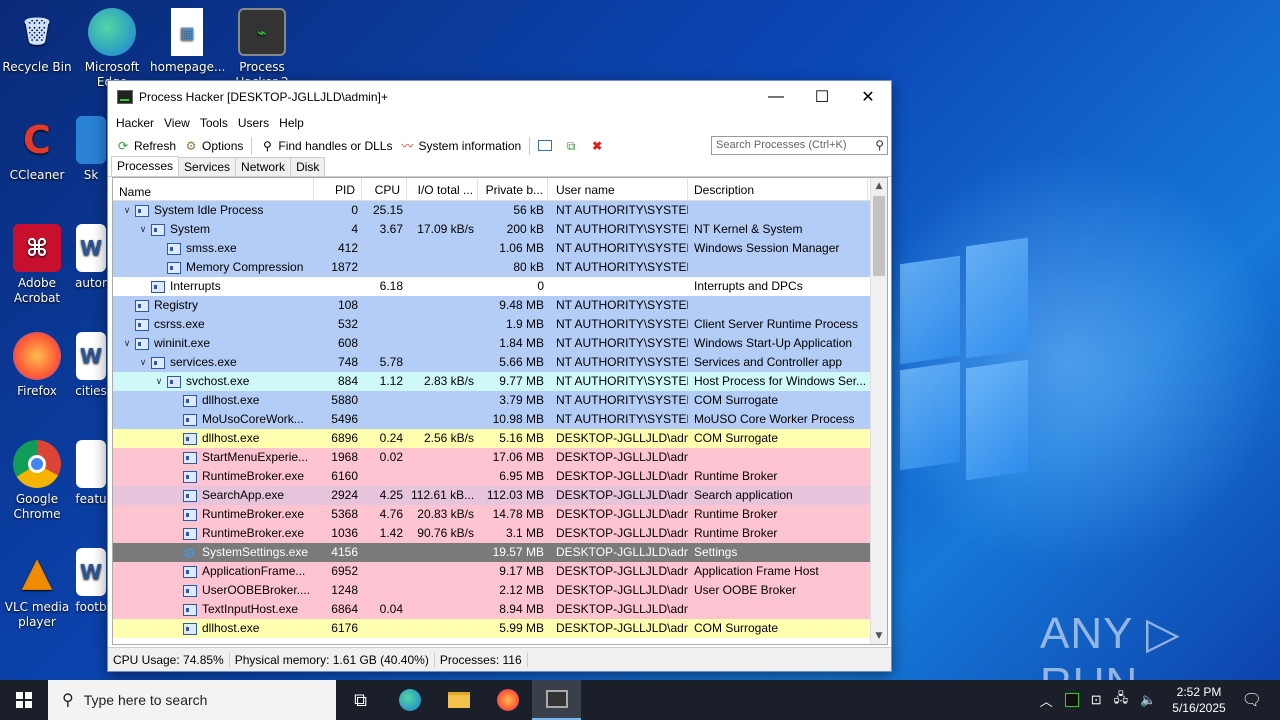 The width and height of the screenshot is (1280, 720). I want to click on menu-view: View, so click(177, 123).